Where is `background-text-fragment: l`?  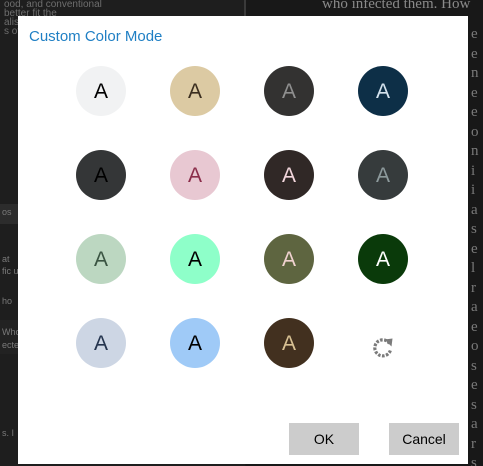
background-text-fragment: l is located at coordinates (473, 268).